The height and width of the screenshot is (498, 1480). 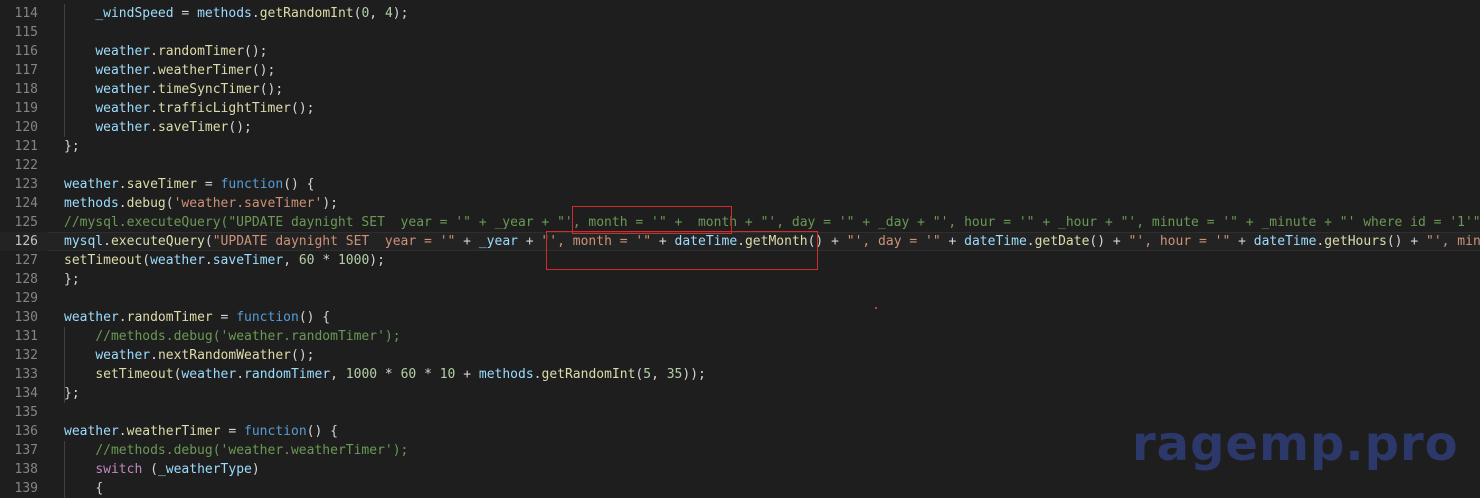 What do you see at coordinates (169, 70) in the screenshot?
I see `code-text: weather.weatherTimer();` at bounding box center [169, 70].